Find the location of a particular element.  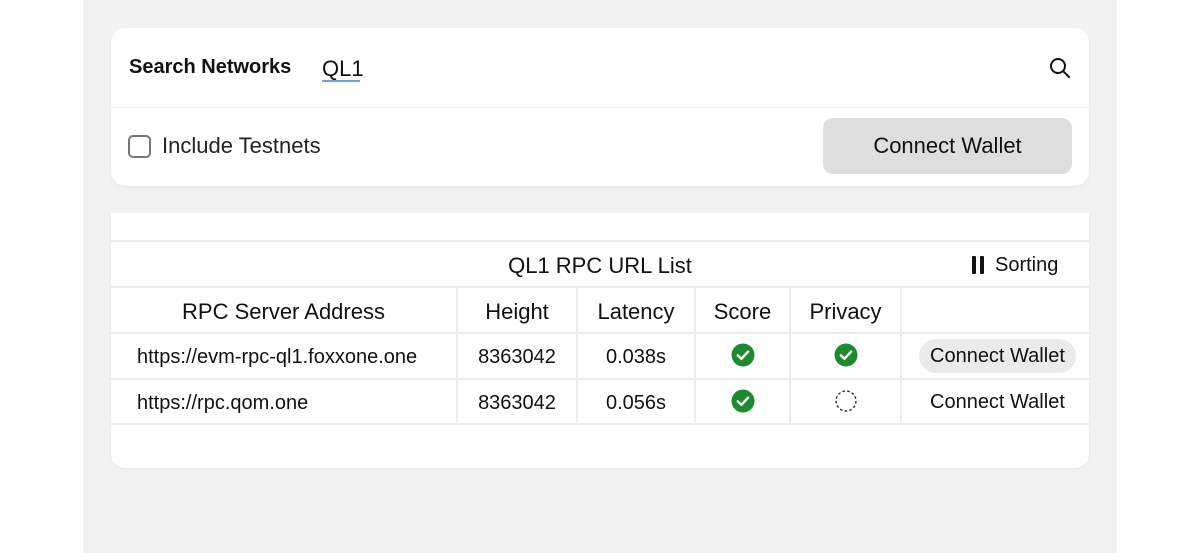

column-header-address: RPC Server Address is located at coordinates (283, 317).